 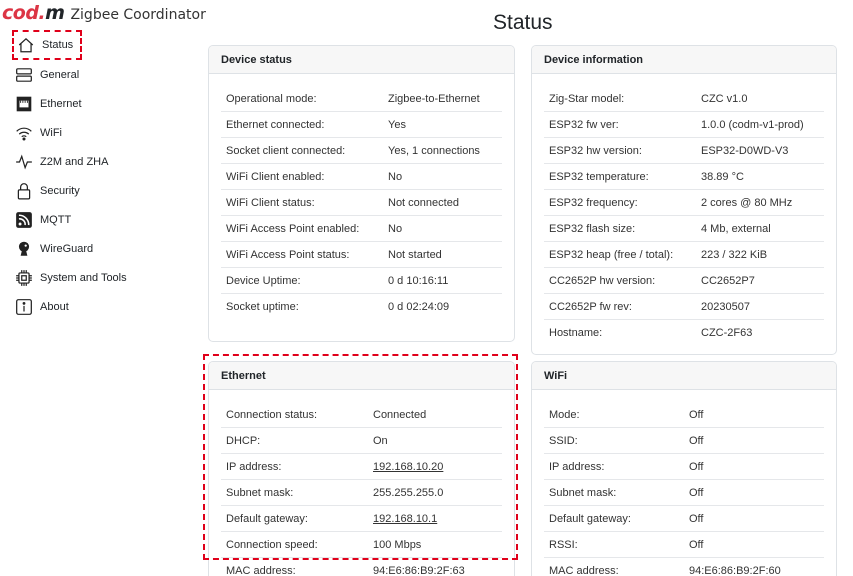 What do you see at coordinates (684, 467) in the screenshot?
I see `table-row: IP address: Off` at bounding box center [684, 467].